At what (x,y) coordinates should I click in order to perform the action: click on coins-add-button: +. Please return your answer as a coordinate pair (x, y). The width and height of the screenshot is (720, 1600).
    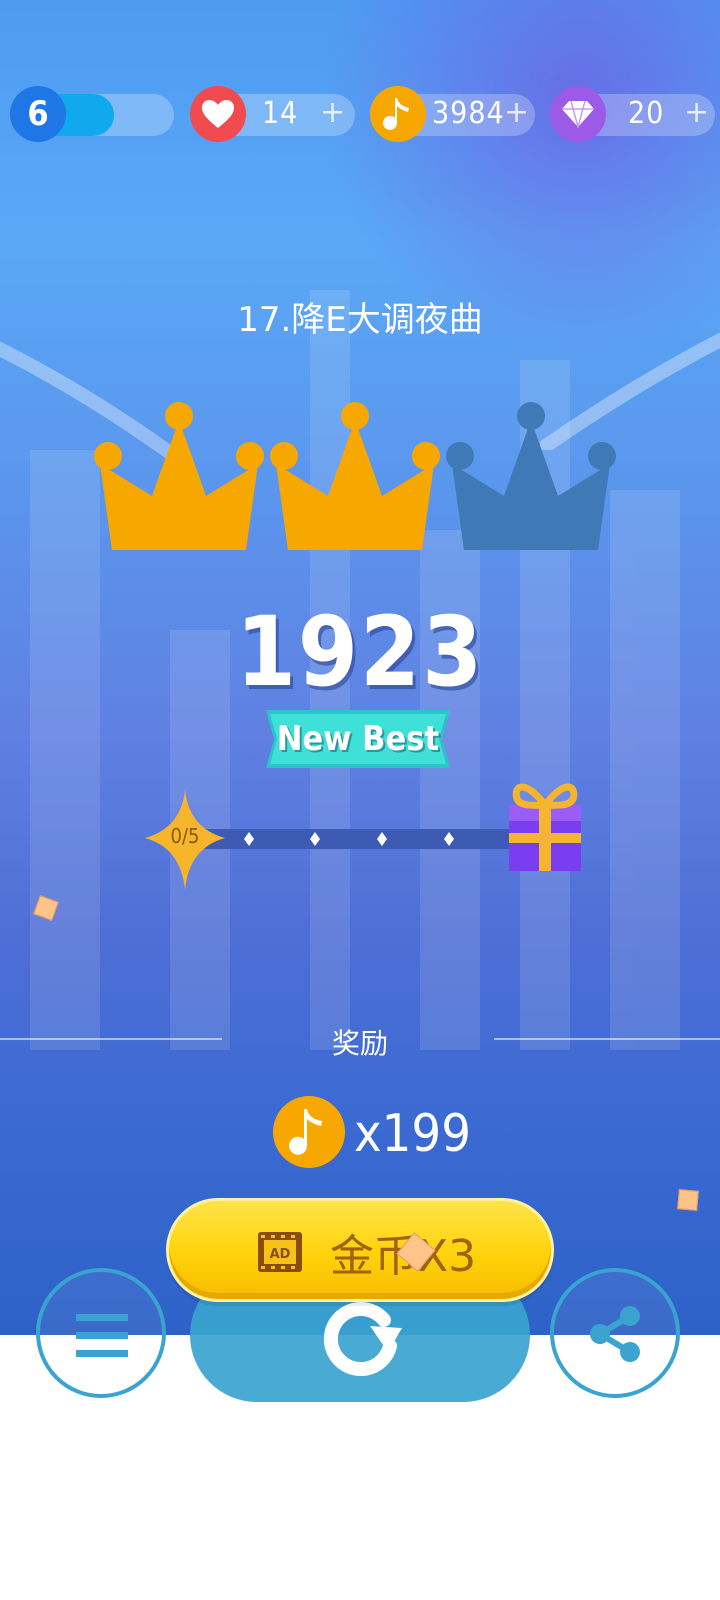
    Looking at the image, I should click on (516, 114).